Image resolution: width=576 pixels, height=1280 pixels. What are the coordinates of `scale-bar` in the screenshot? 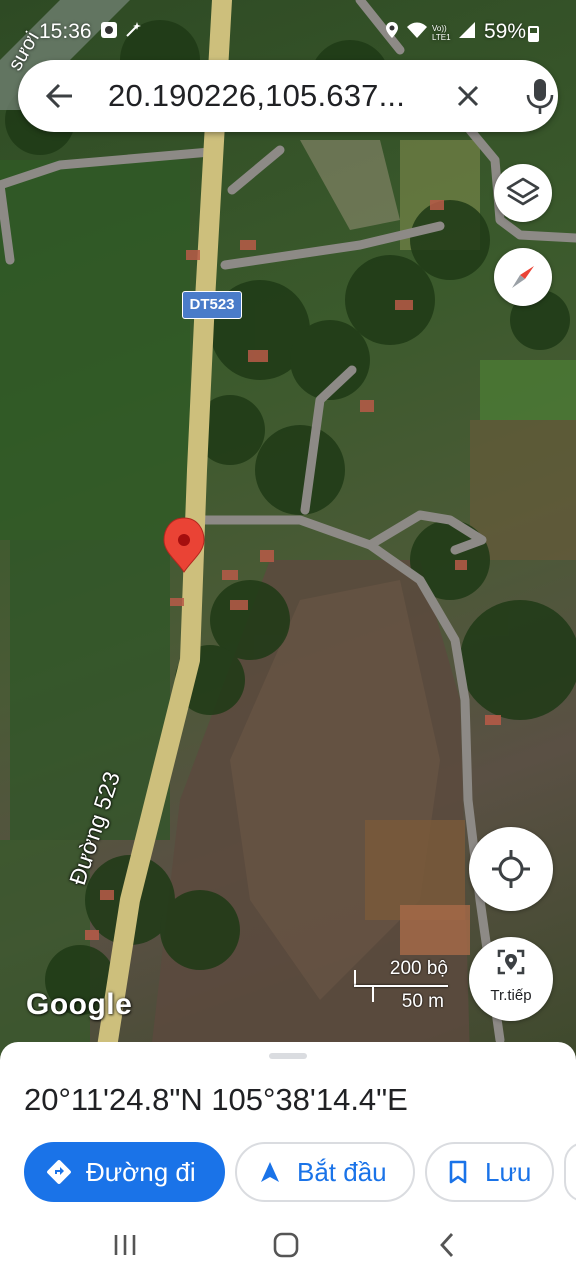 It's located at (401, 986).